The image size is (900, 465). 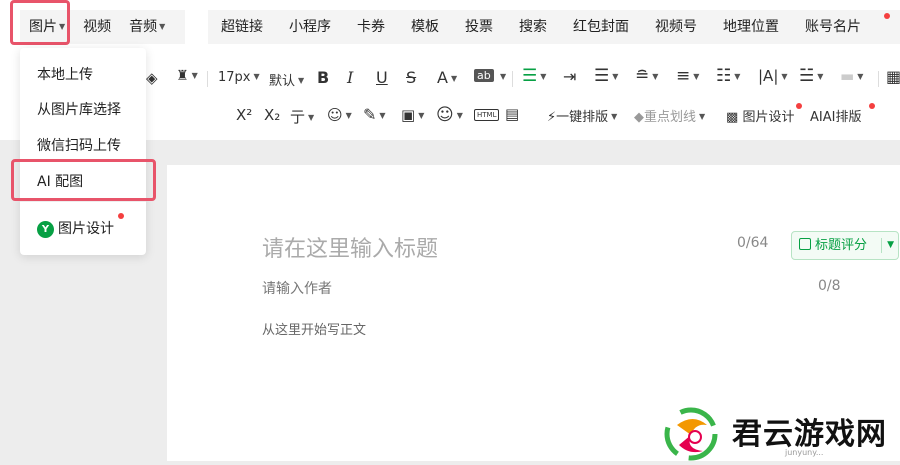 I want to click on tab-video-label: 视频, so click(x=97, y=27).